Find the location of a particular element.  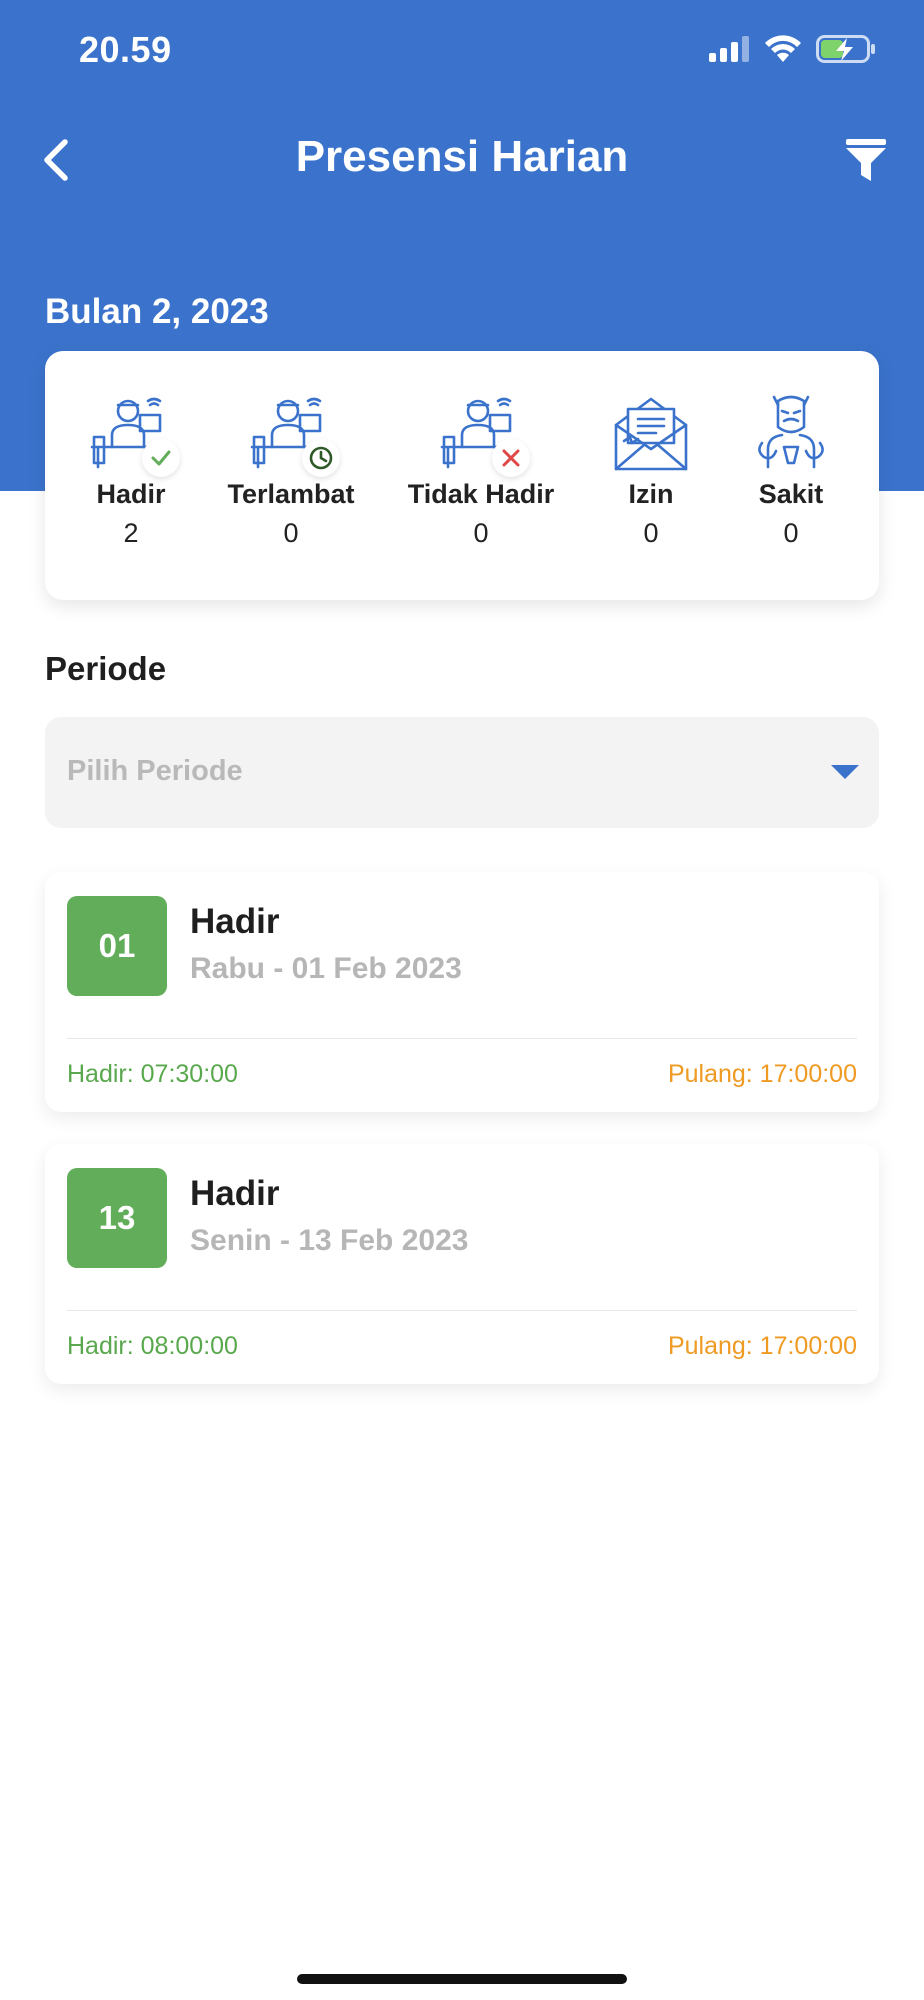

filter-icon is located at coordinates (866, 160).